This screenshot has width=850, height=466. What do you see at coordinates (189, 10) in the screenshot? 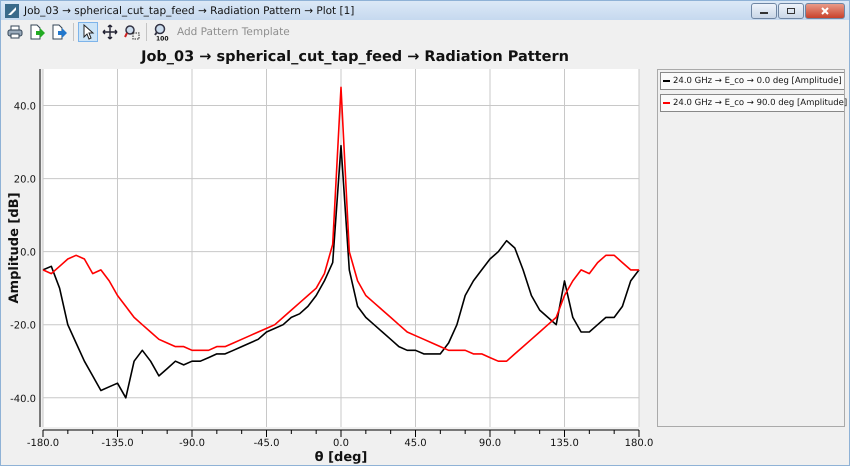
I see `window-title: Job_03 → spherical_cut_tap_feed → Radiation Pattern → Plot [1]` at bounding box center [189, 10].